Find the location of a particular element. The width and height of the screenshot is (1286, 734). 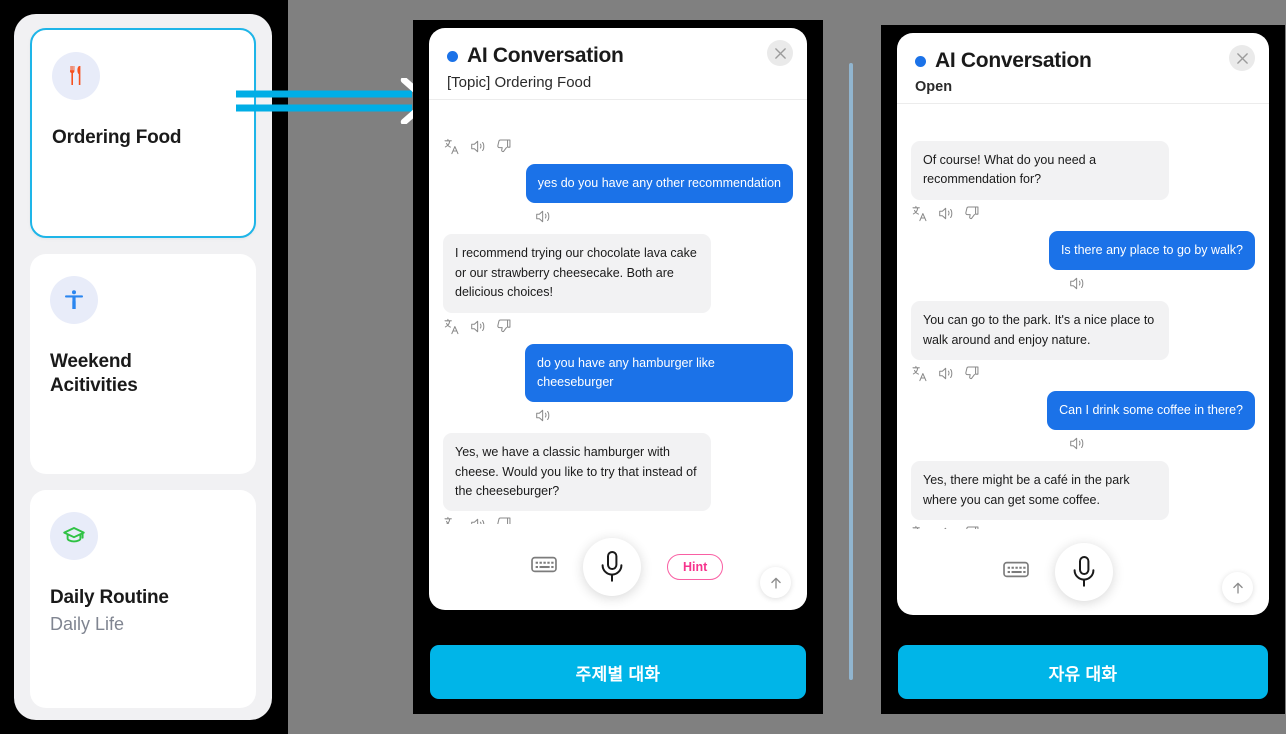

chat-controls: Hint is located at coordinates (618, 567).